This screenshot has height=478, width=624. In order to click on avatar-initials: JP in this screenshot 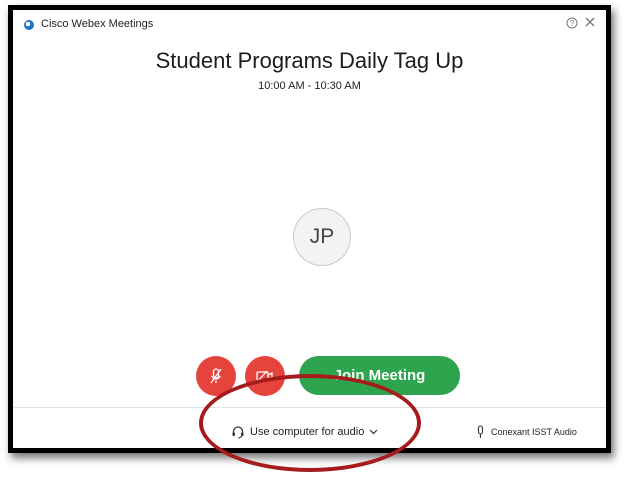, I will do `click(322, 236)`.